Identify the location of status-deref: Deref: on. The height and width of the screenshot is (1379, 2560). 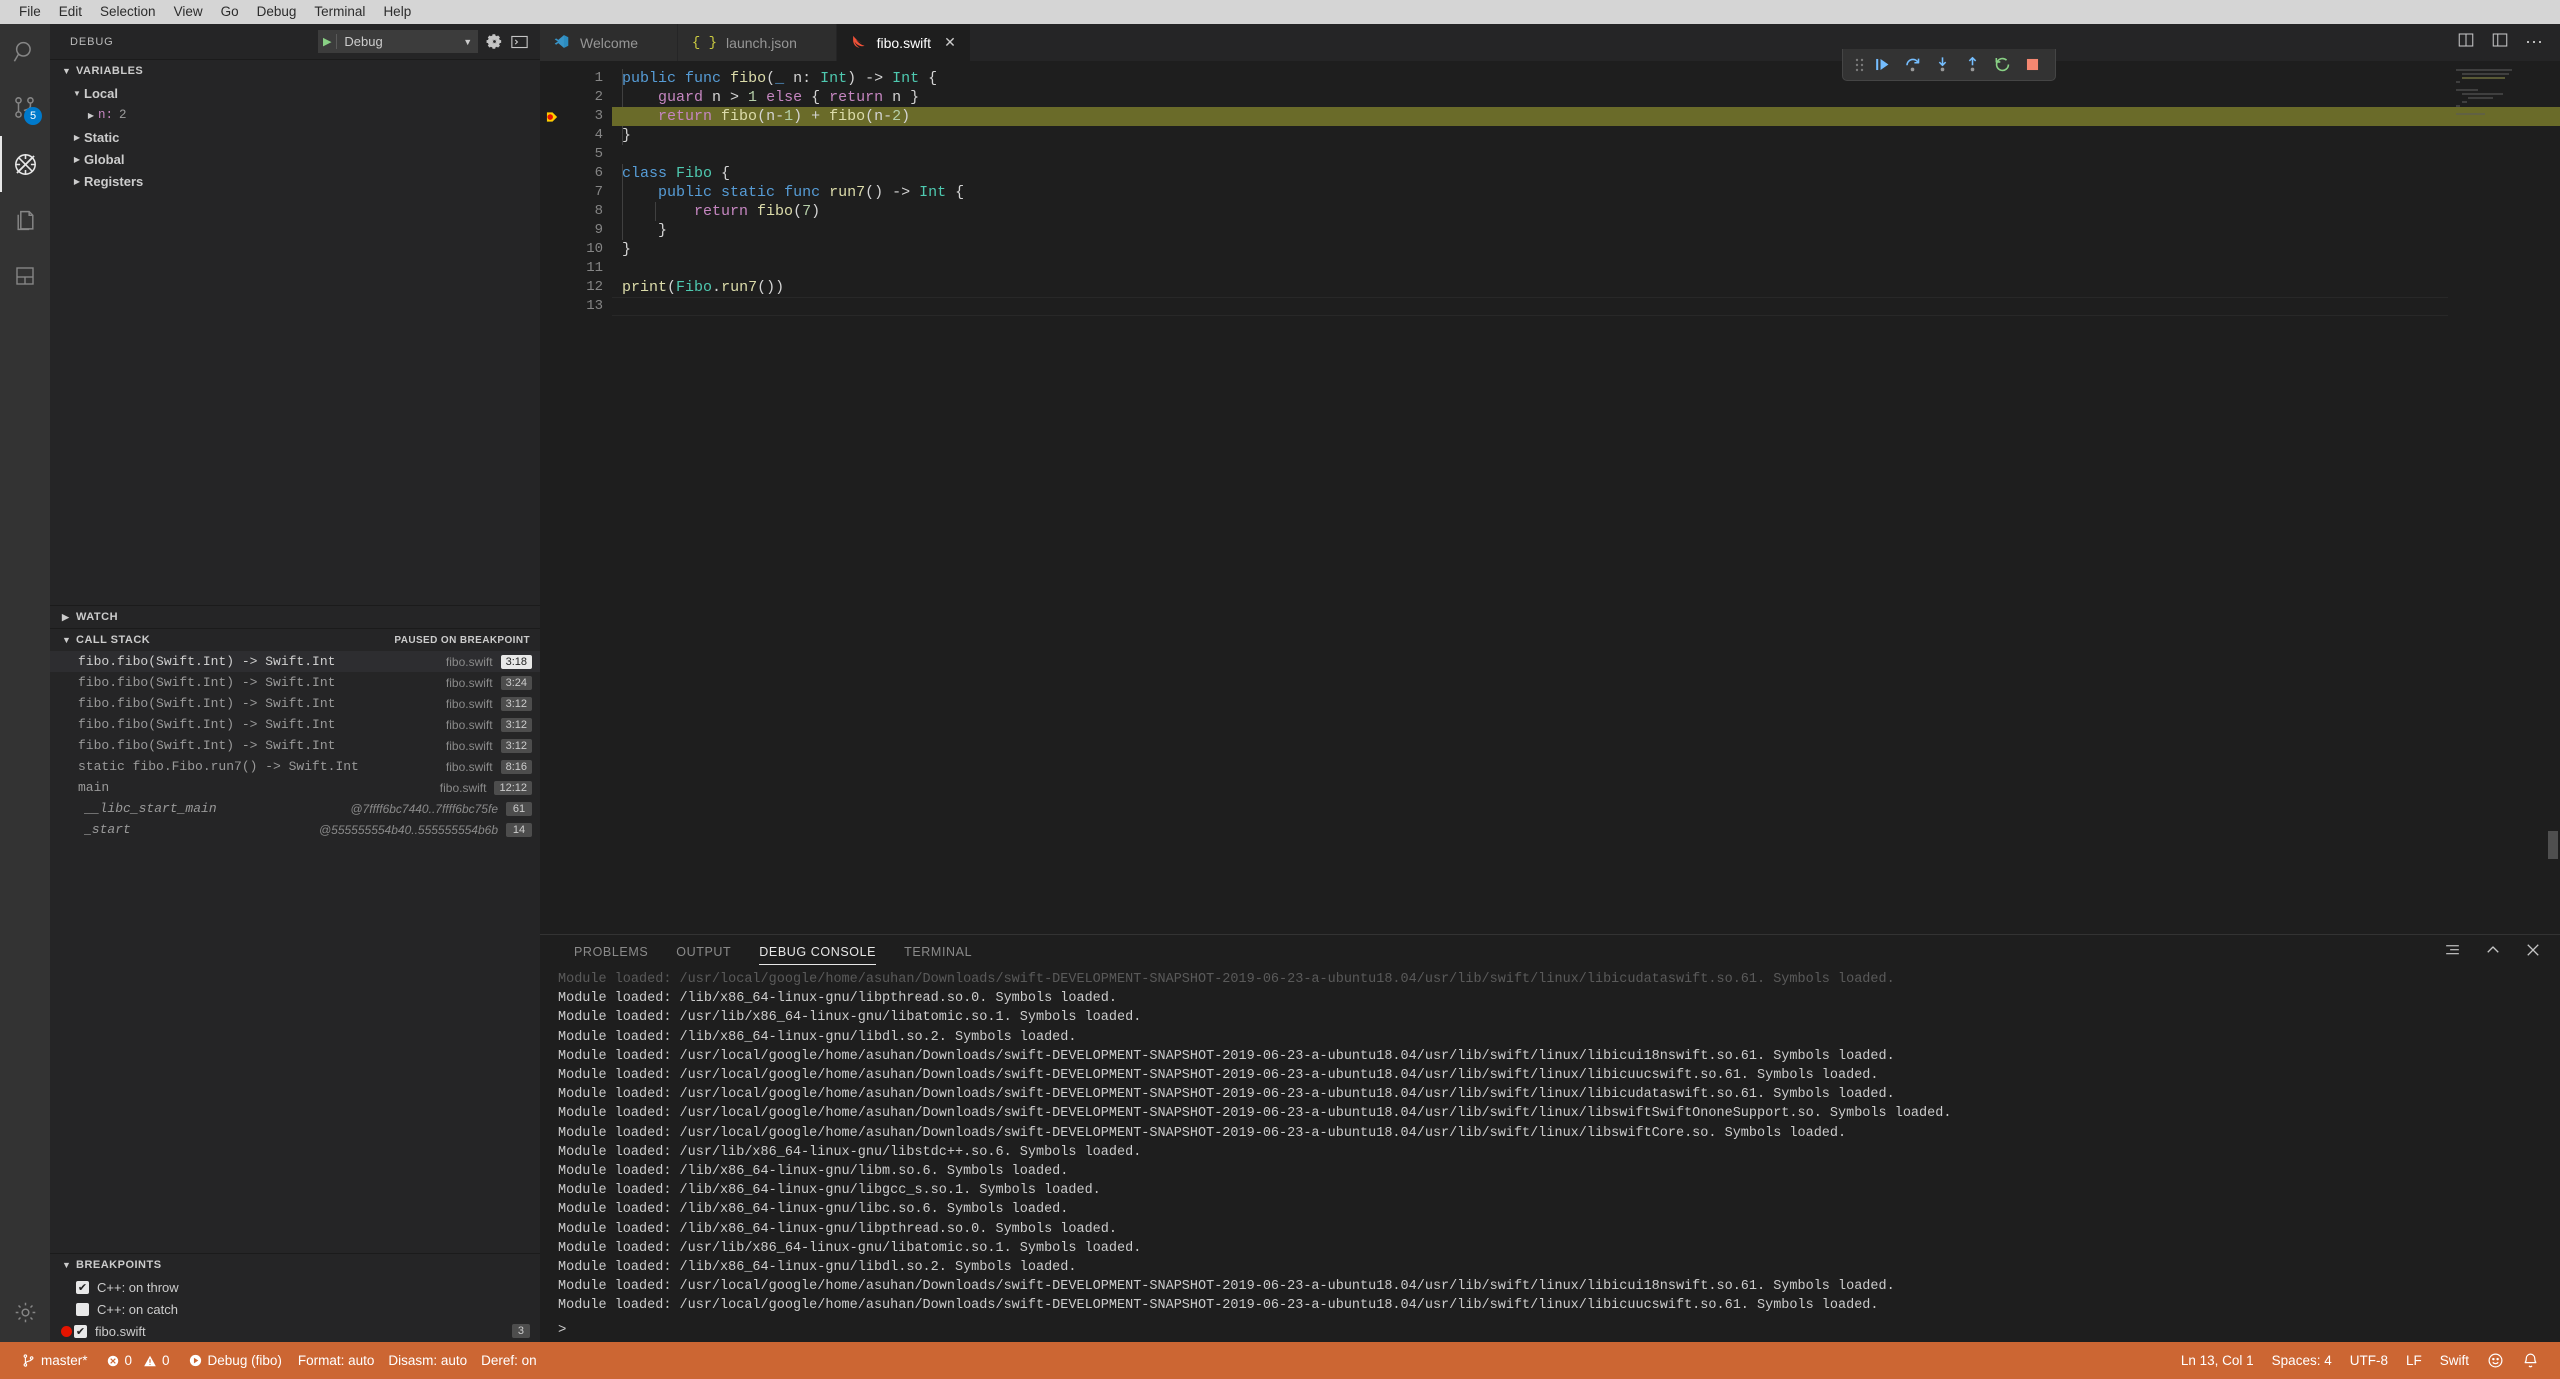
(509, 1360).